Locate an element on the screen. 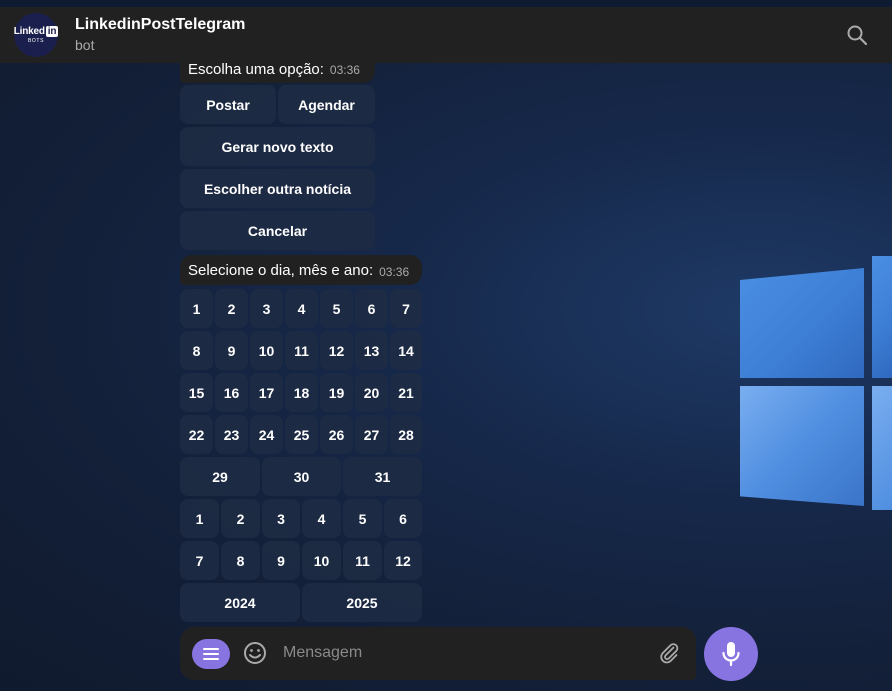 The height and width of the screenshot is (691, 892). bot-menu-button is located at coordinates (211, 654).